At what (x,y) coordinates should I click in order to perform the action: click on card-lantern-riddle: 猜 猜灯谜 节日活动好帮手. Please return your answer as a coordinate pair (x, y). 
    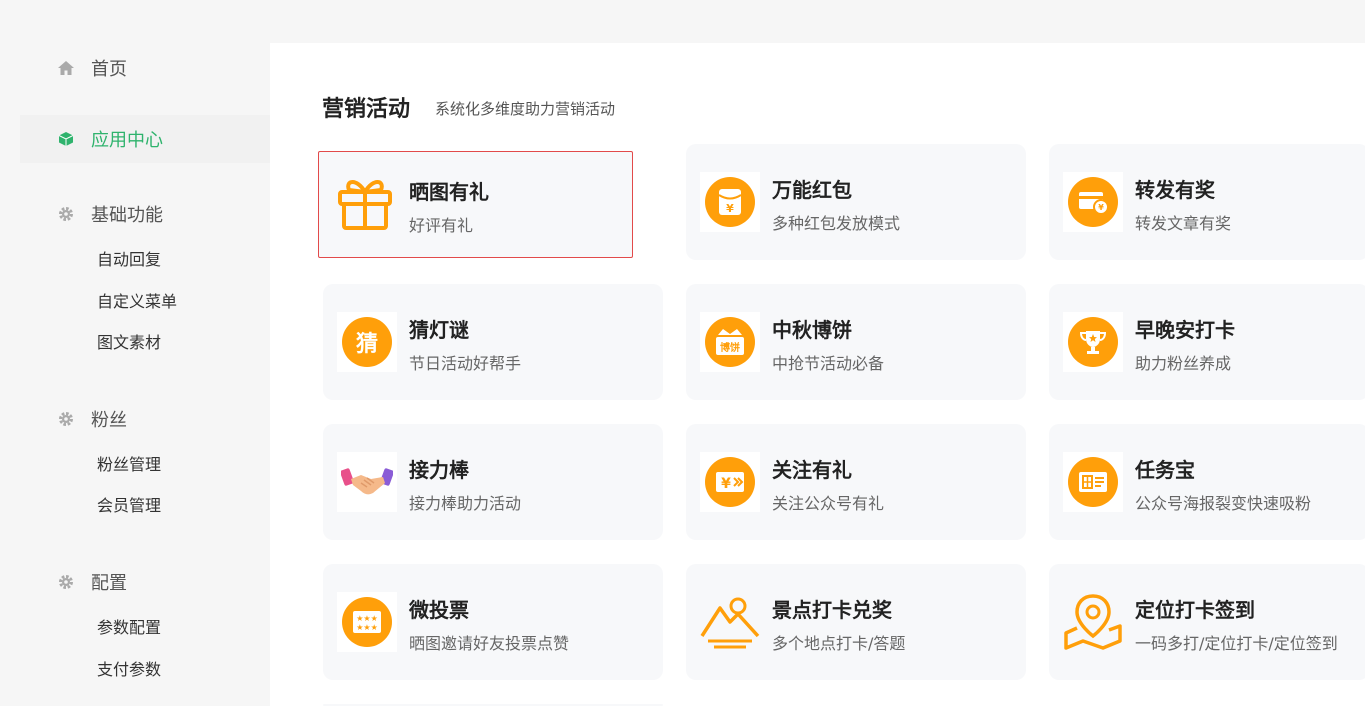
    Looking at the image, I should click on (493, 342).